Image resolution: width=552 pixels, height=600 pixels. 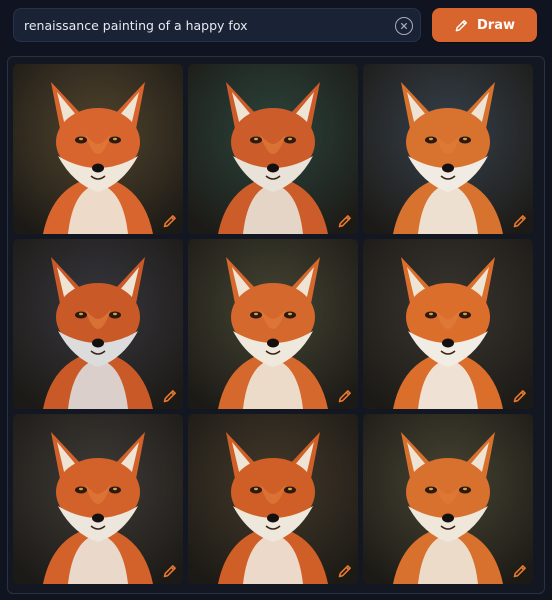 I want to click on toolbar: renaissance painting of a happy fox Draw, so click(x=275, y=26).